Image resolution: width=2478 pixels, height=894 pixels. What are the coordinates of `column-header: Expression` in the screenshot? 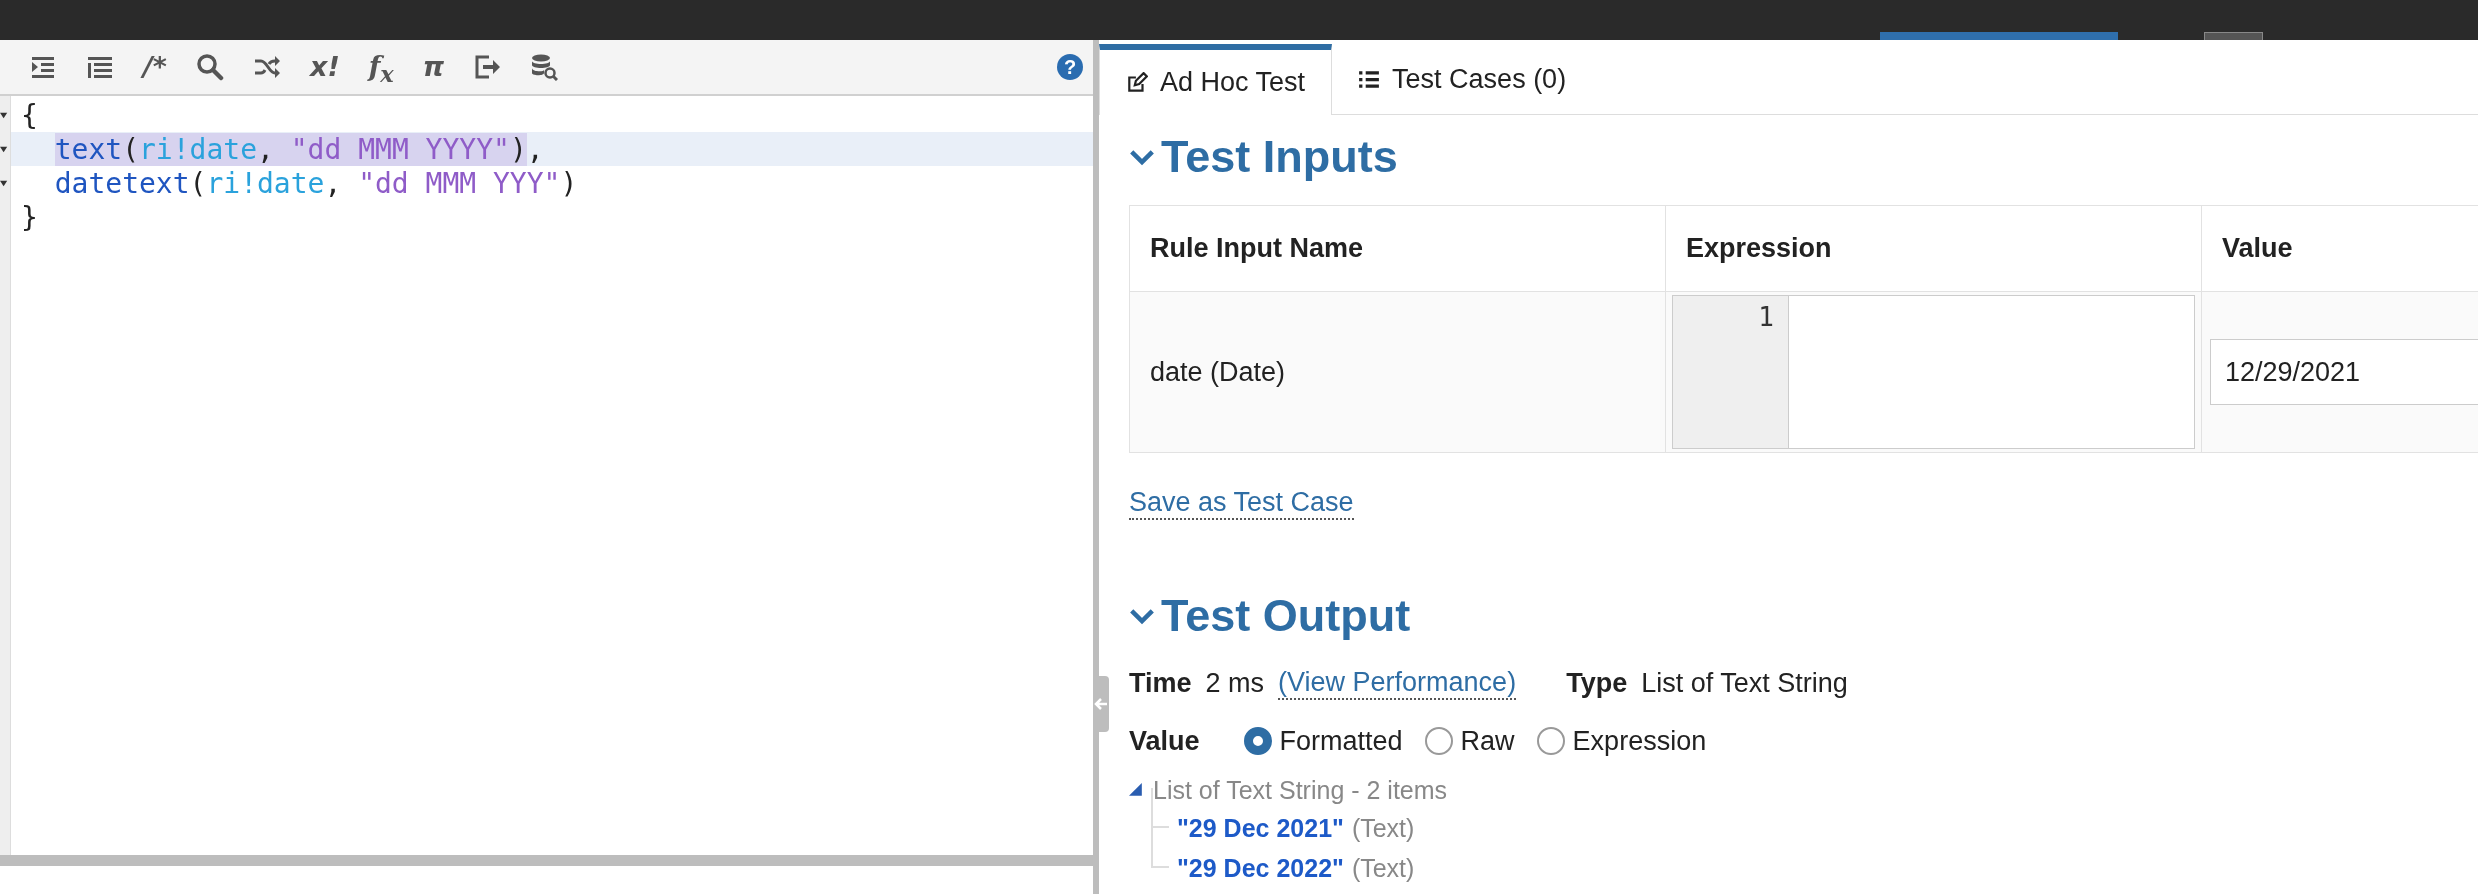 It's located at (1934, 248).